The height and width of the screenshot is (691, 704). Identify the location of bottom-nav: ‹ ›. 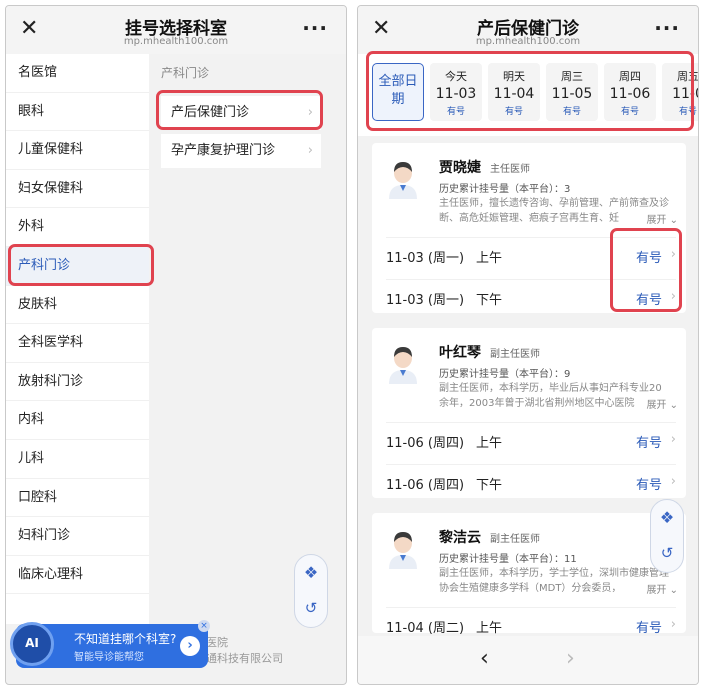
(528, 660).